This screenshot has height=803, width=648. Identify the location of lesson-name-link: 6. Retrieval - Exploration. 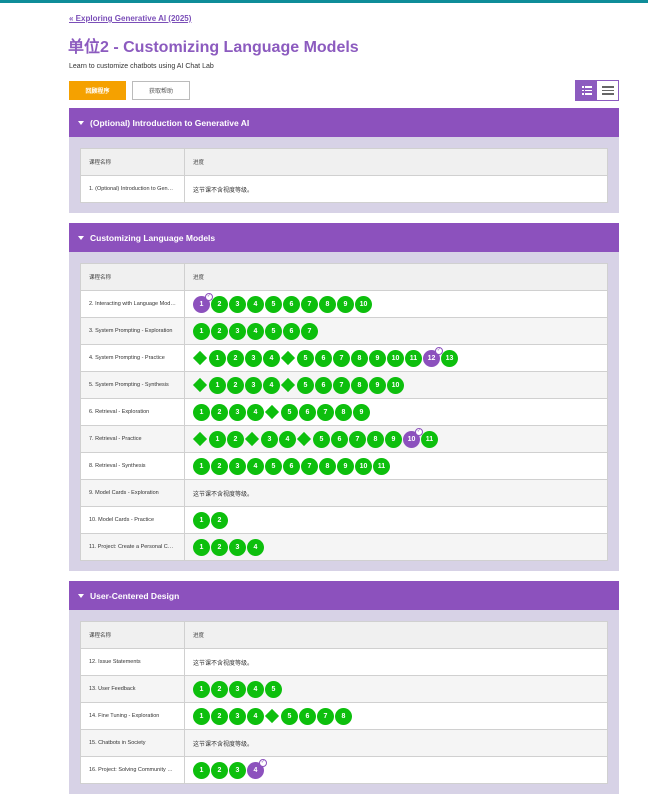
(119, 412).